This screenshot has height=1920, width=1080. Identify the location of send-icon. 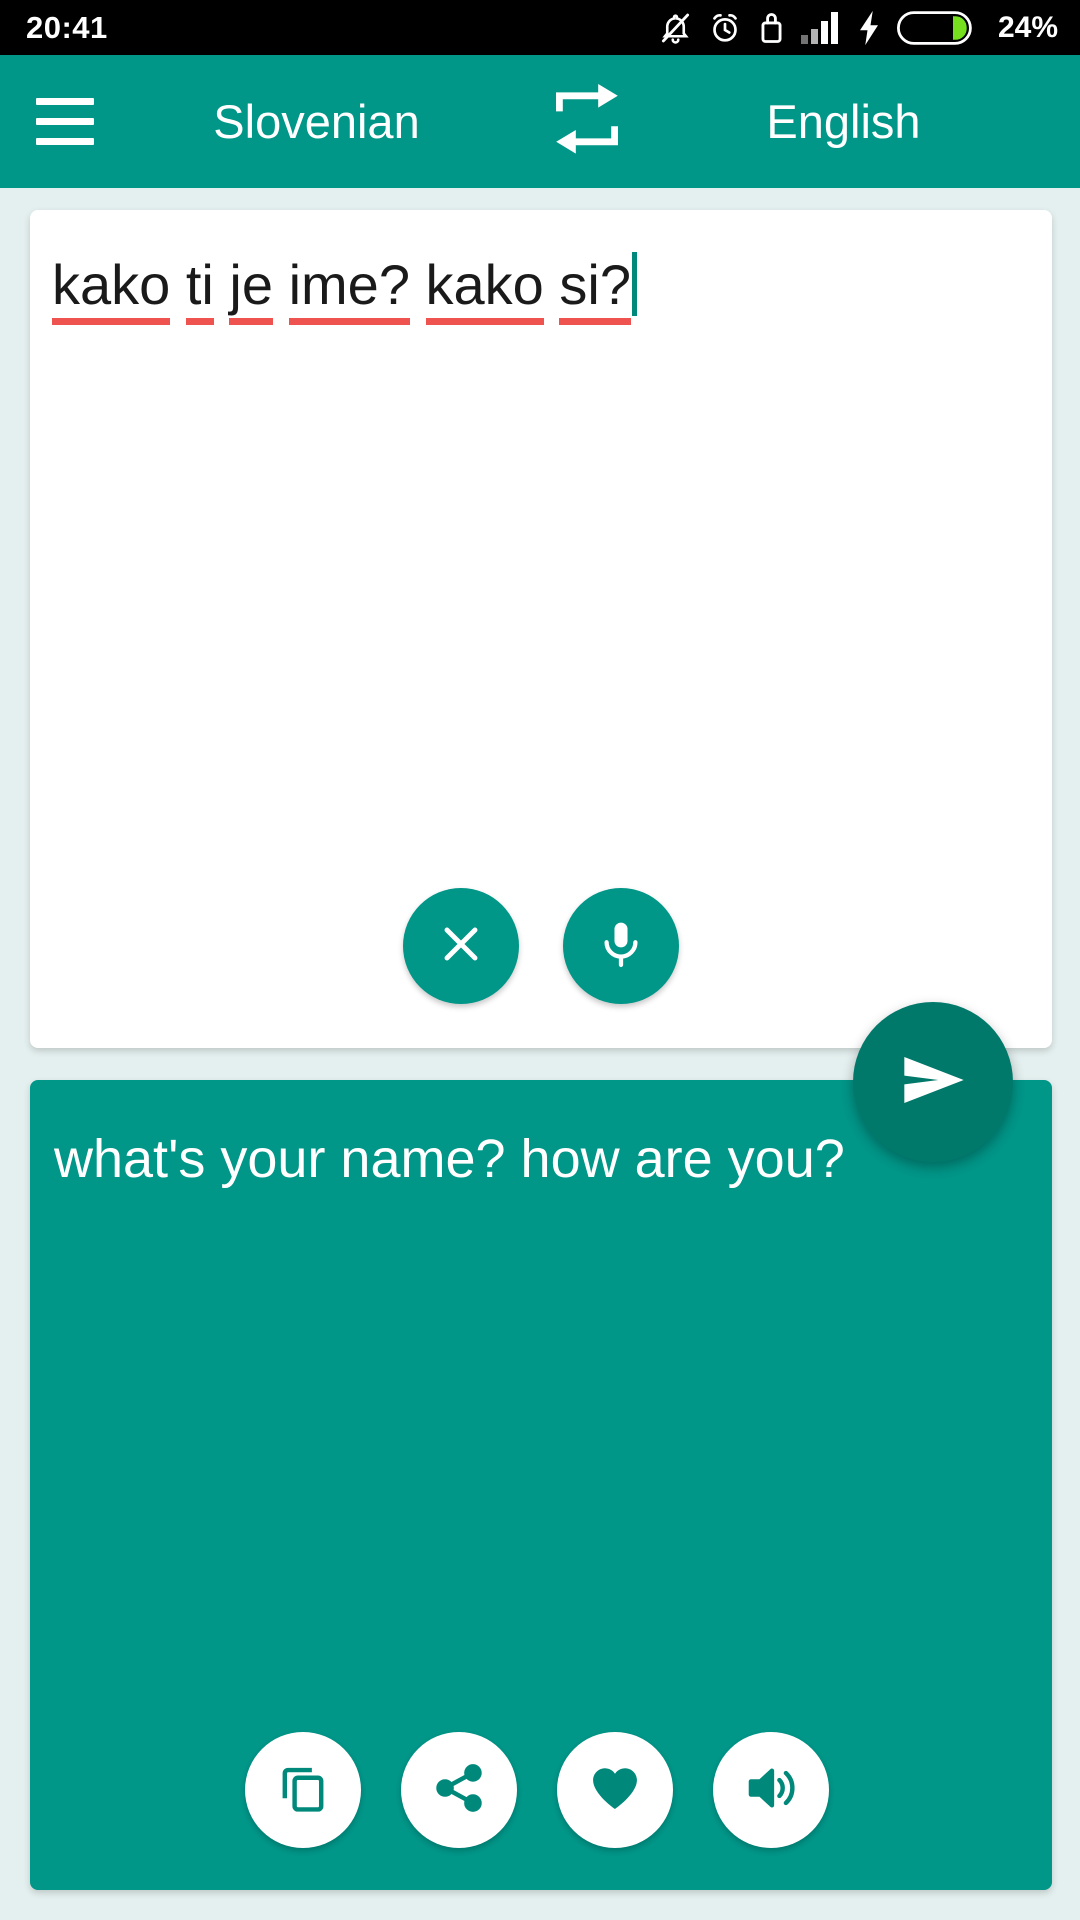
(933, 1082).